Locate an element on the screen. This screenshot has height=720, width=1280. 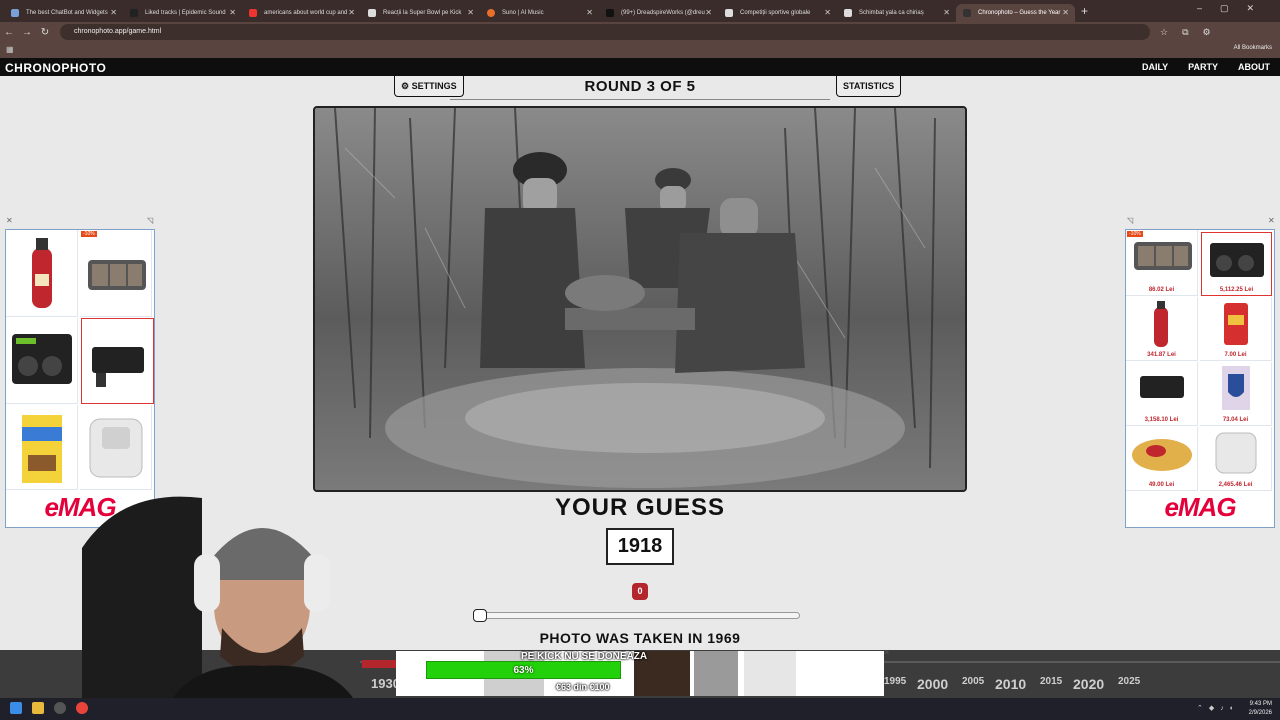
timeline-year: 2010 is located at coordinates (1011, 684).